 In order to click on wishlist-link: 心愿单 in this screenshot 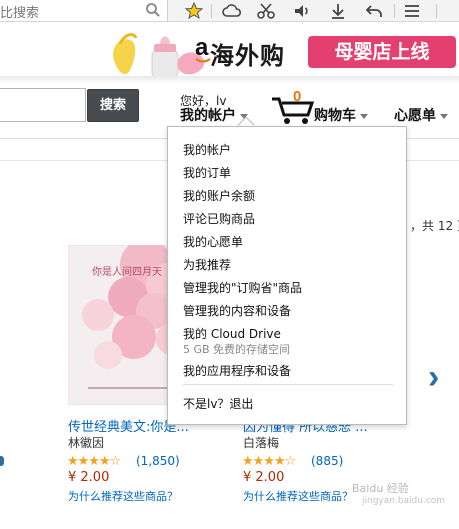, I will do `click(421, 115)`.